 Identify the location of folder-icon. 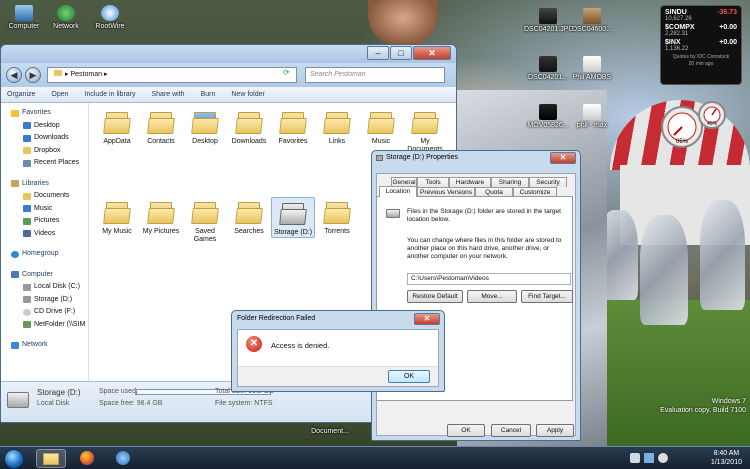
(51, 459).